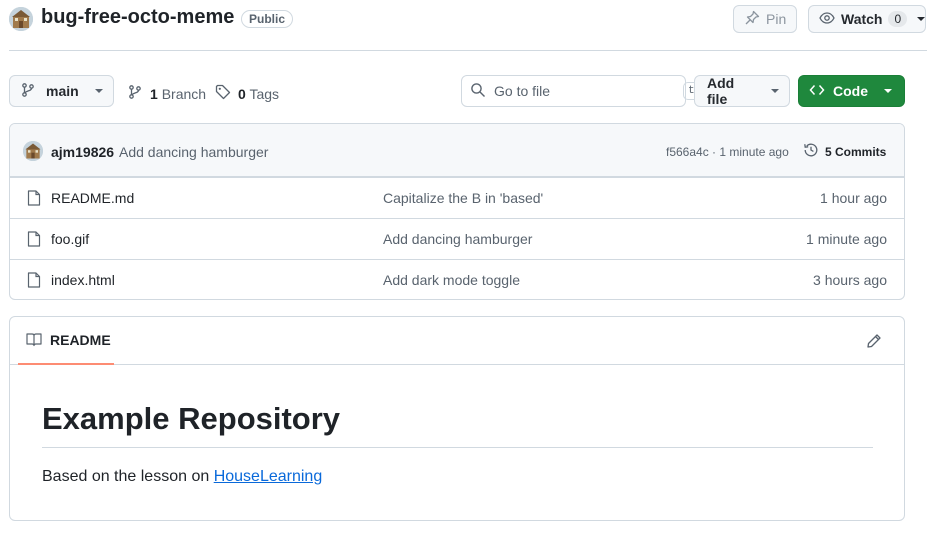 Image resolution: width=927 pixels, height=550 pixels. I want to click on pin-icon, so click(752, 19).